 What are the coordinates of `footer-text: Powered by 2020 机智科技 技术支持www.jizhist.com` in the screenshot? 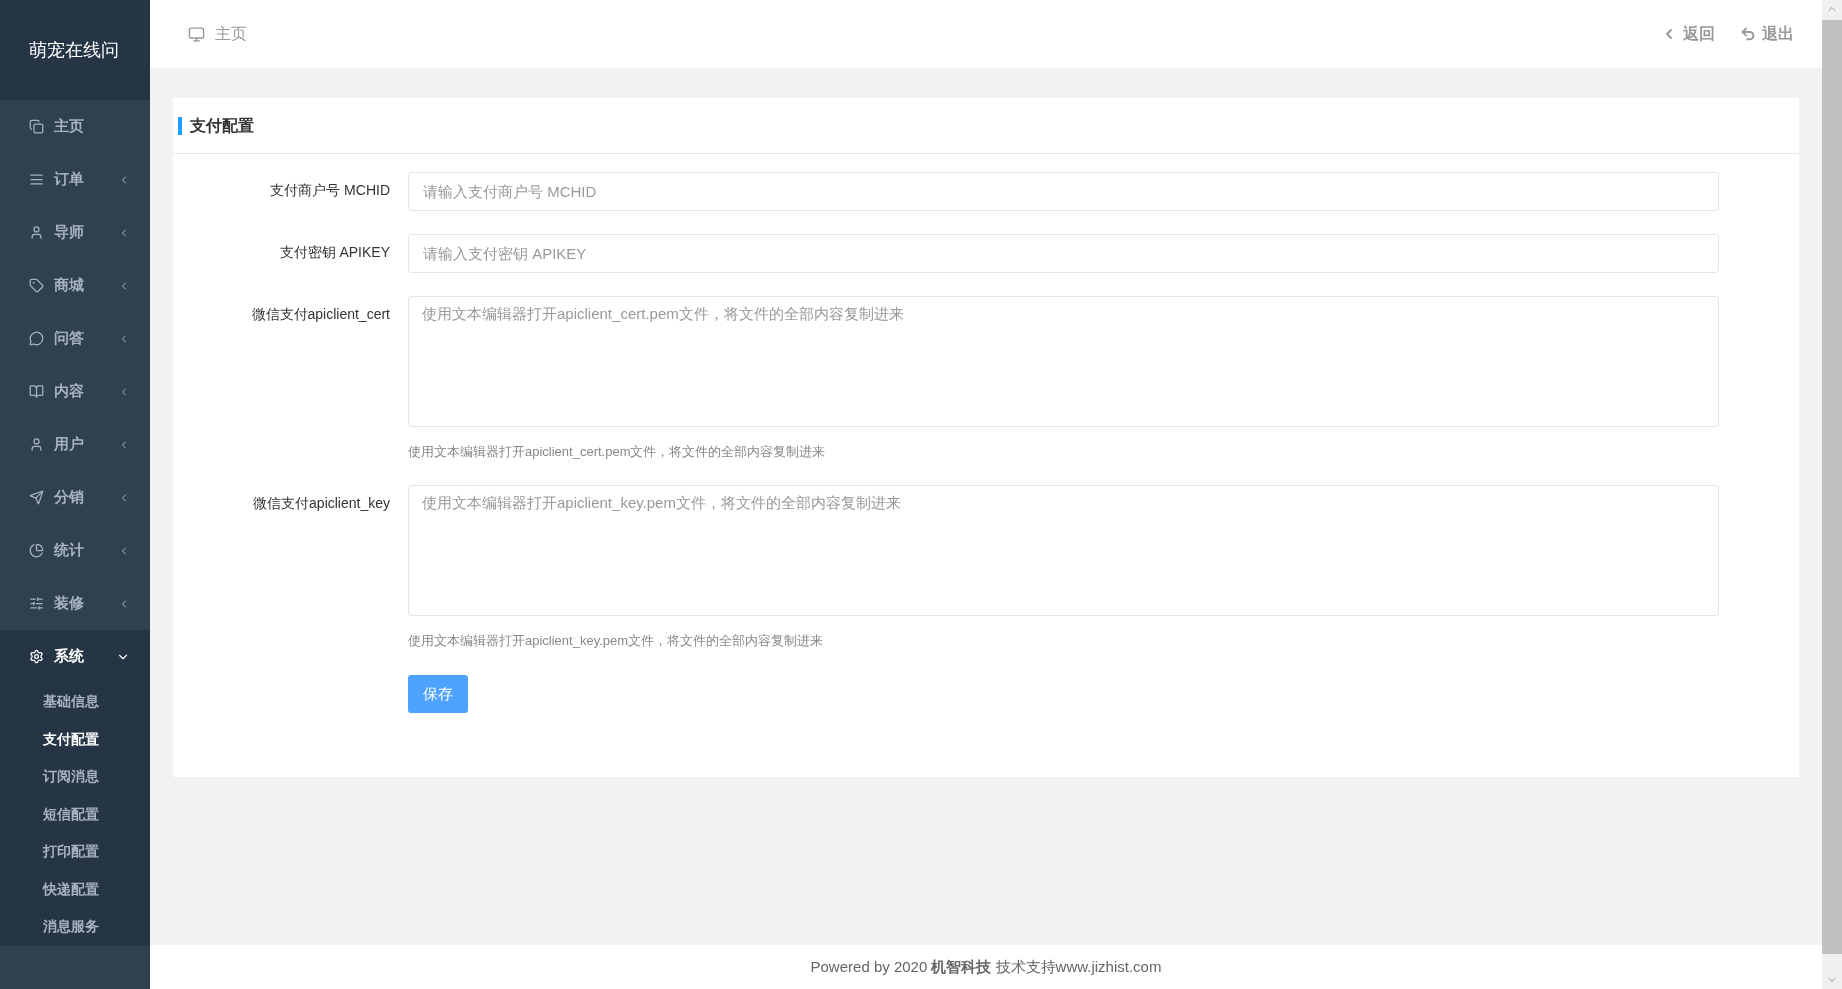 It's located at (986, 966).